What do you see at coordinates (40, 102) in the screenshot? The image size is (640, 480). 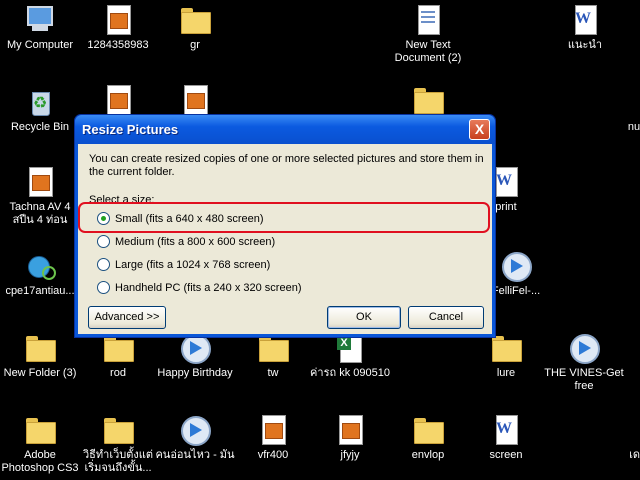 I see `recycle-bin-icon: ♻` at bounding box center [40, 102].